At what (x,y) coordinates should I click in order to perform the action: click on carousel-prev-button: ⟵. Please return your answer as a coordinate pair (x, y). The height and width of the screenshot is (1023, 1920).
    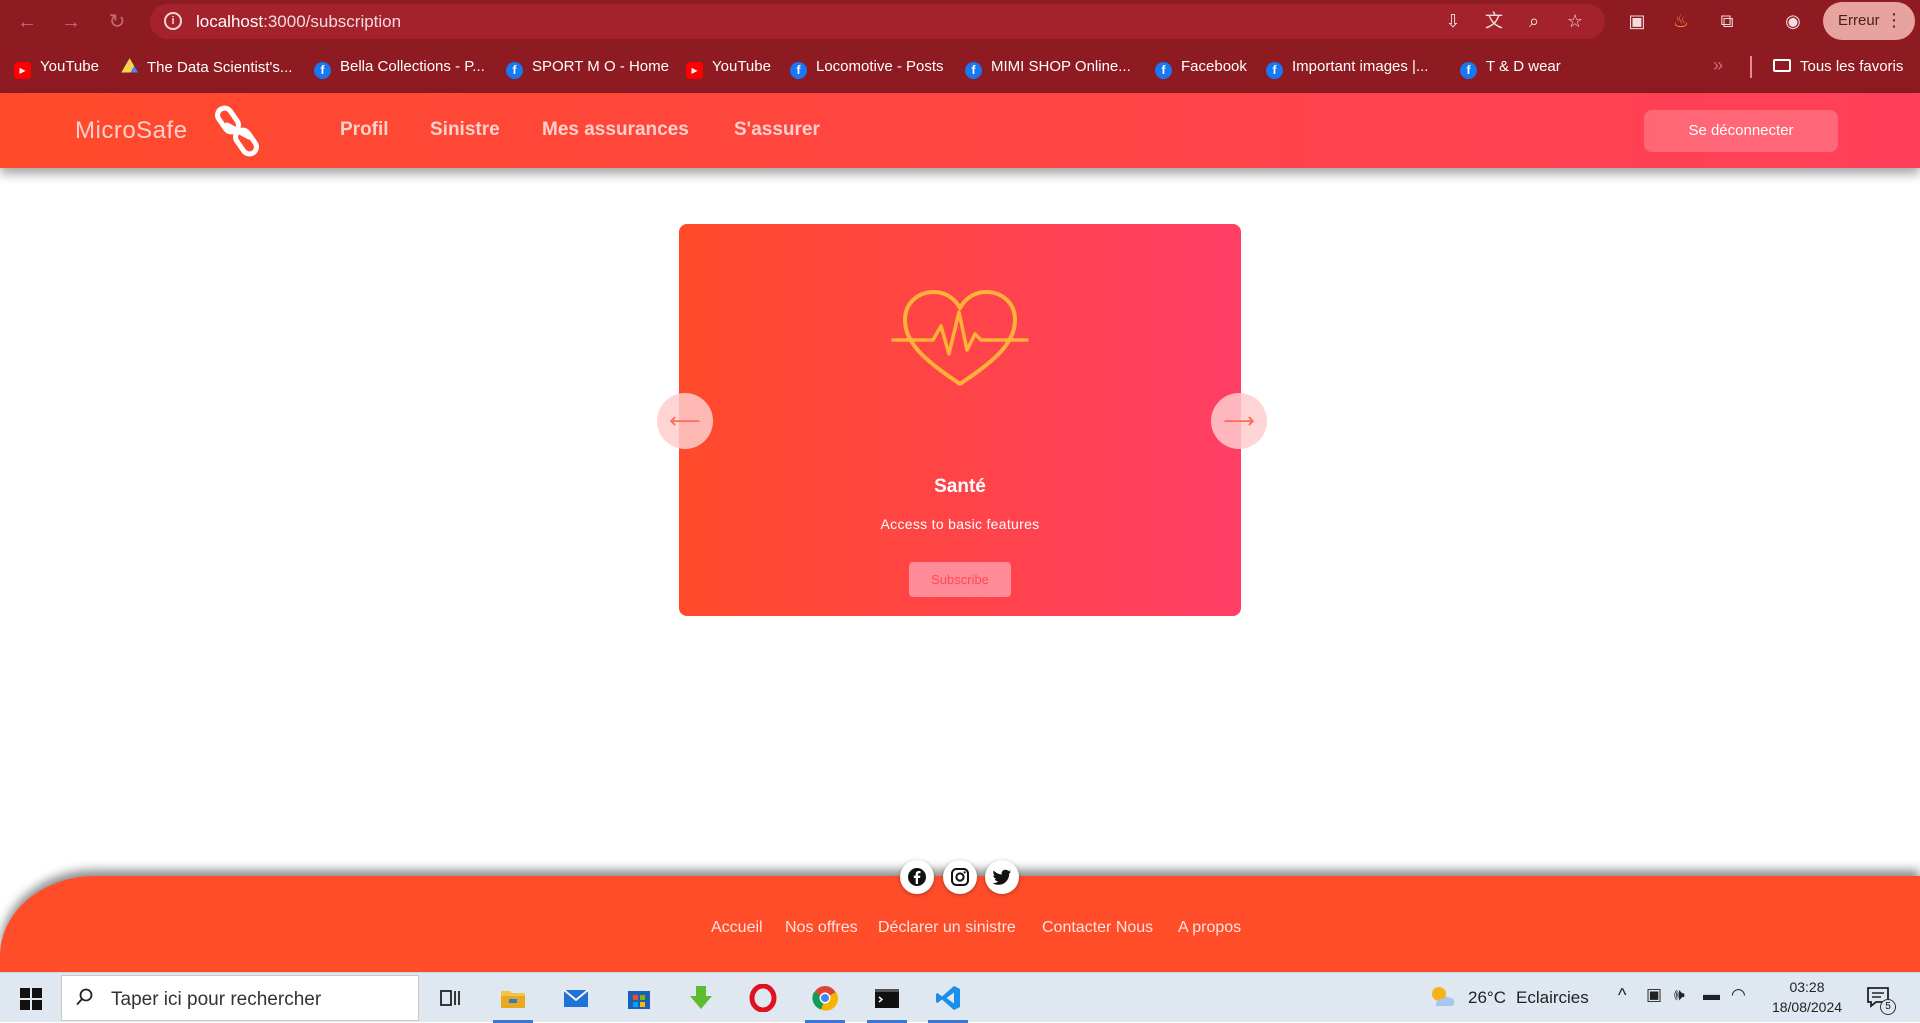
    Looking at the image, I should click on (685, 421).